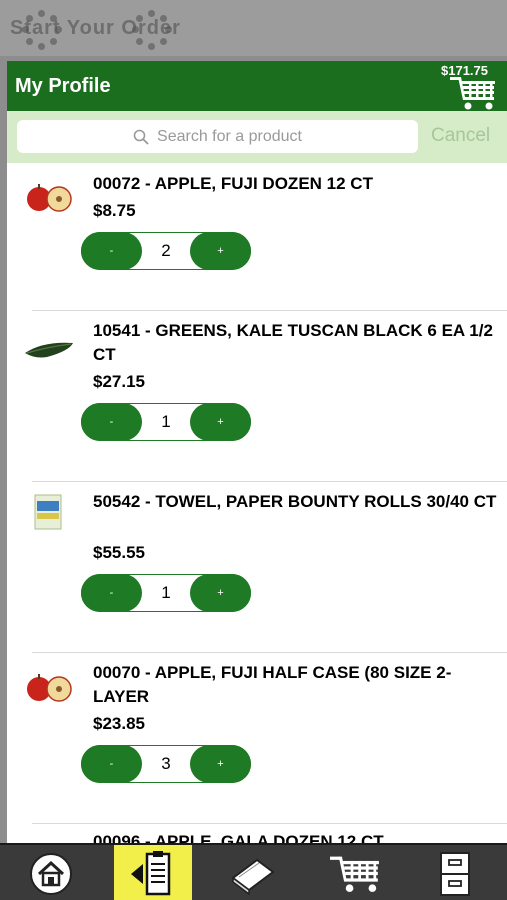 The width and height of the screenshot is (507, 900). I want to click on tab-catalog, so click(253, 872).